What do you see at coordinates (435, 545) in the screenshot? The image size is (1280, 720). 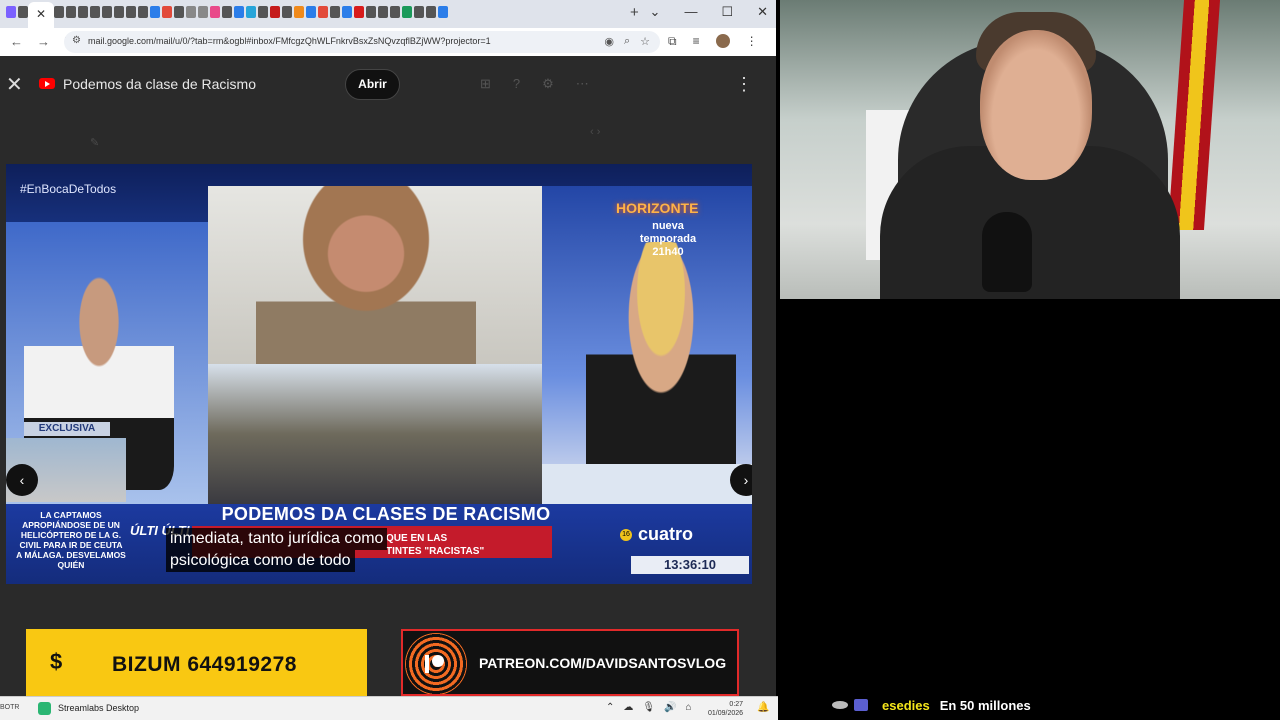 I see `red-strip-text: QUE EN LAS TINTES "RACISTAS"` at bounding box center [435, 545].